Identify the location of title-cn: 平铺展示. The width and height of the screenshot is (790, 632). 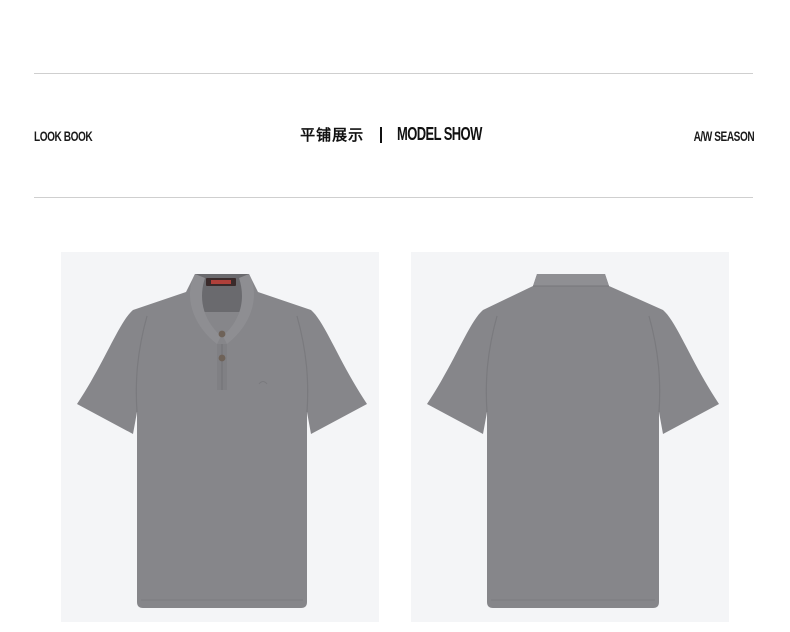
(332, 135).